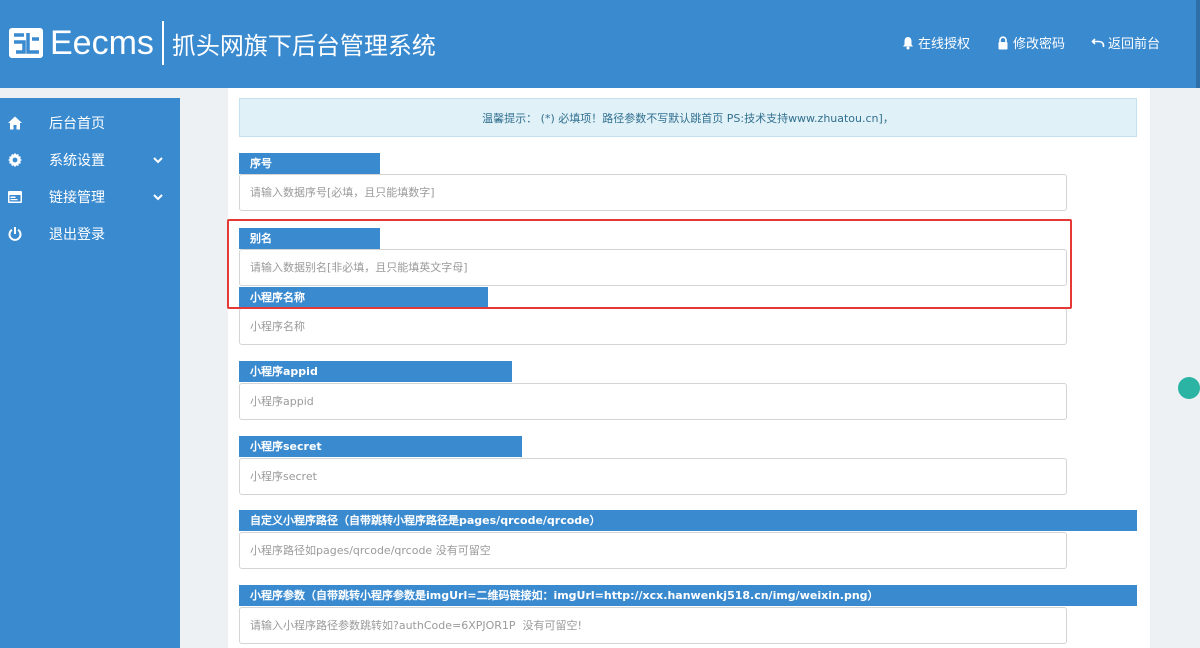 The height and width of the screenshot is (648, 1200). I want to click on sidebar-item-label: 退出登录, so click(77, 234).